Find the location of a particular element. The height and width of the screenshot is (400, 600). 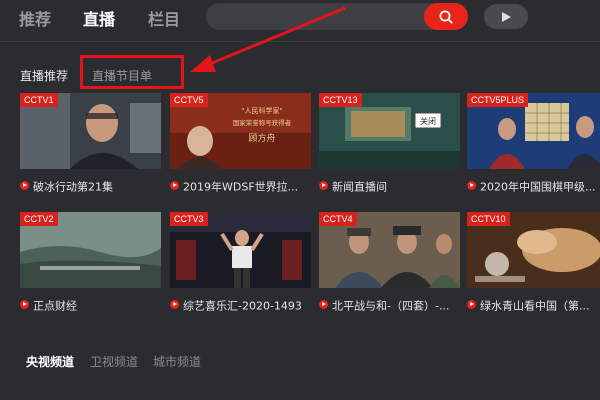

card-title-text: 正点财经 is located at coordinates (55, 305).